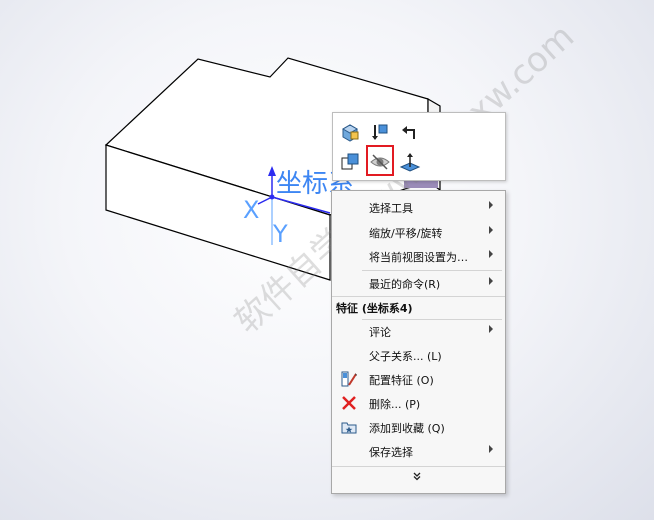 This screenshot has height=520, width=654. What do you see at coordinates (380, 160) in the screenshot?
I see `highlight-box` at bounding box center [380, 160].